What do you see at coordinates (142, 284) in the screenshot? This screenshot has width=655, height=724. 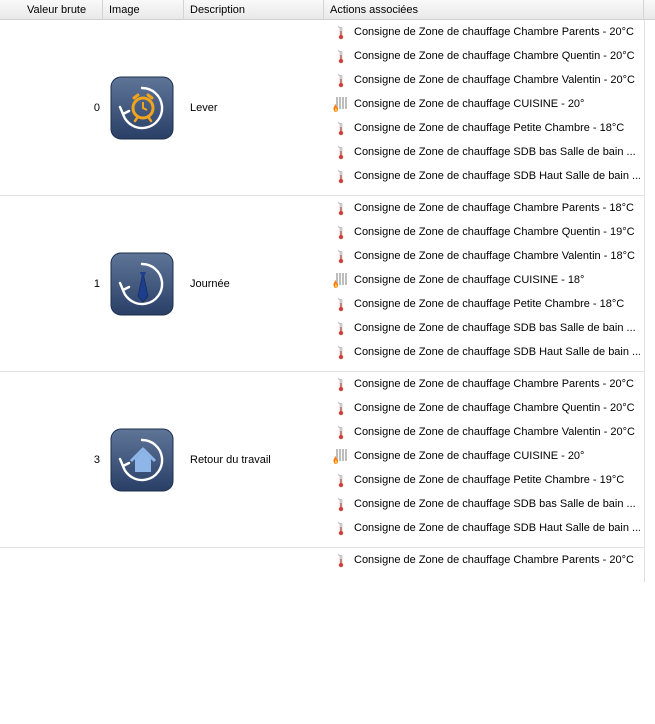 I see `necktie-icon` at bounding box center [142, 284].